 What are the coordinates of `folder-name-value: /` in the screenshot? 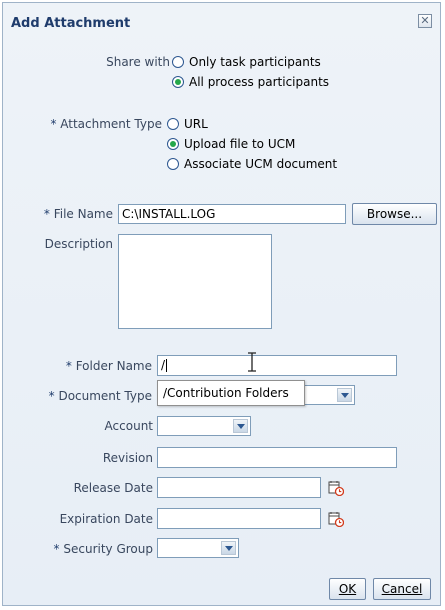 It's located at (163, 365).